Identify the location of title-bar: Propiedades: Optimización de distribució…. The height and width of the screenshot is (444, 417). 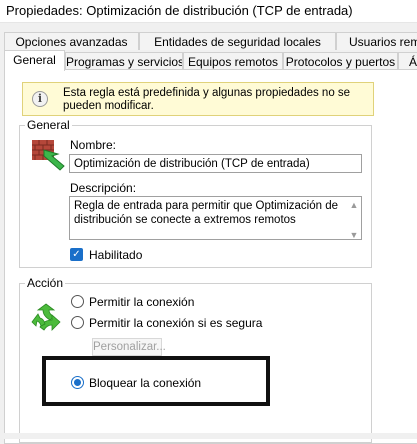
(208, 11).